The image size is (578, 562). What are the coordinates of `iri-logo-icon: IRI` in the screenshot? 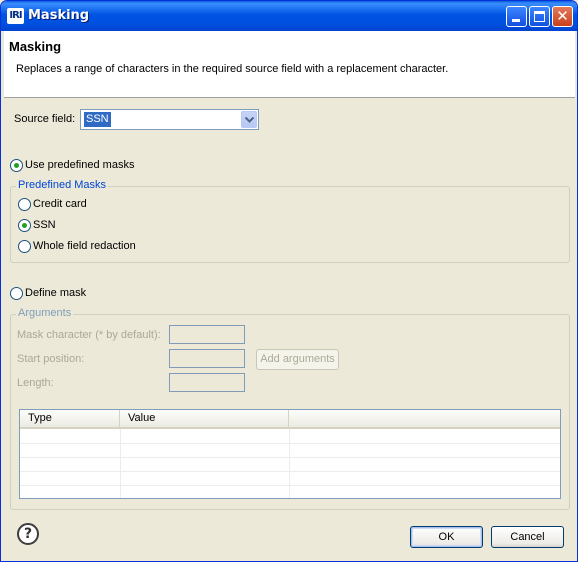 It's located at (15, 16).